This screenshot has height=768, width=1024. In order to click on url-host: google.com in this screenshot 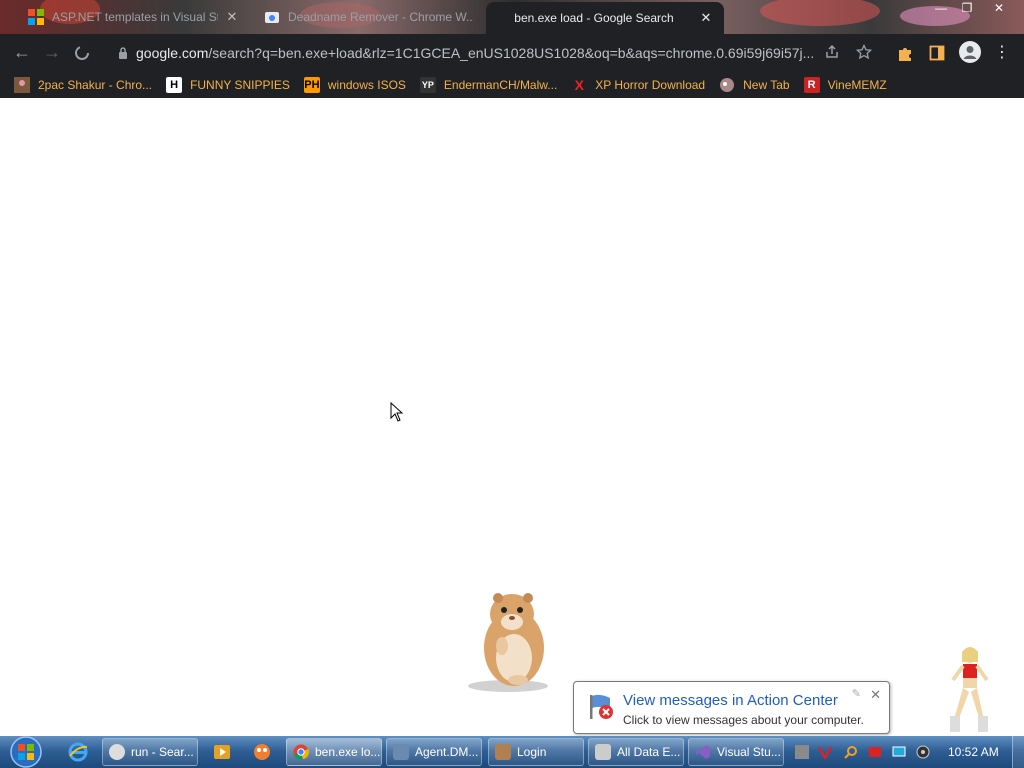, I will do `click(172, 52)`.